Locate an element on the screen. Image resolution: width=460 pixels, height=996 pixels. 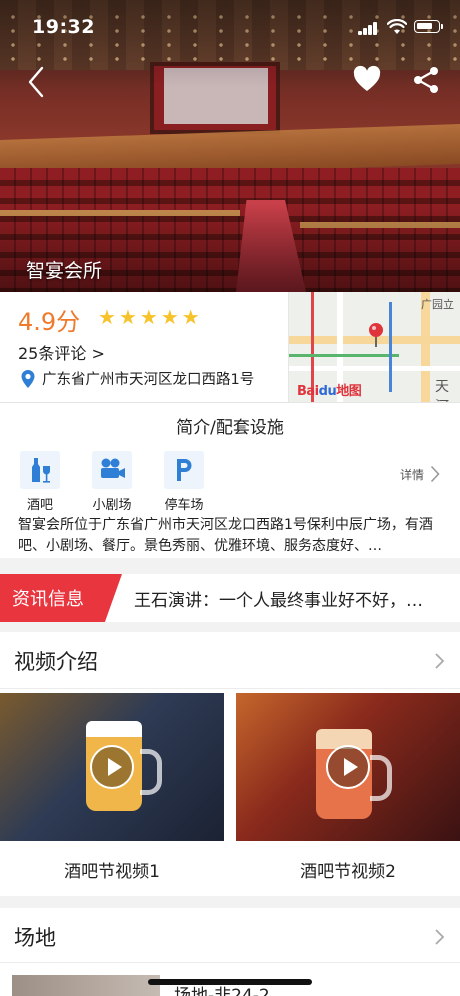
facility-parking: 停车场 is located at coordinates (184, 482).